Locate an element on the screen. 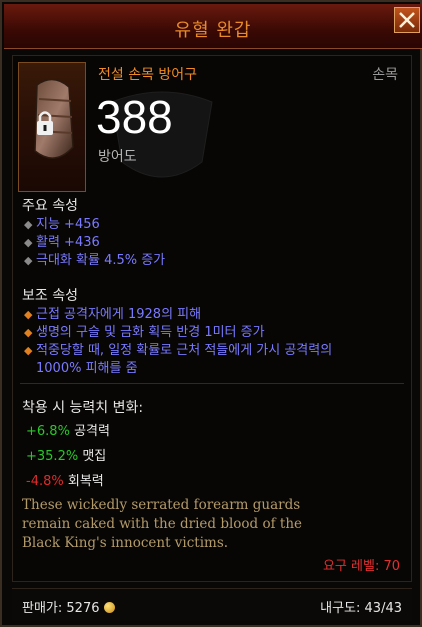 The height and width of the screenshot is (627, 422). tooltip-footer: 판매가: 5276 내구도: 43/43 is located at coordinates (212, 604).